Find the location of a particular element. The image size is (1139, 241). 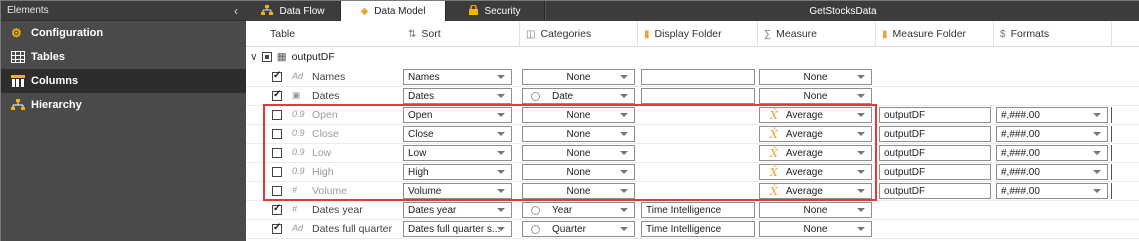

header-sort: ⇅ Sort is located at coordinates (461, 34).